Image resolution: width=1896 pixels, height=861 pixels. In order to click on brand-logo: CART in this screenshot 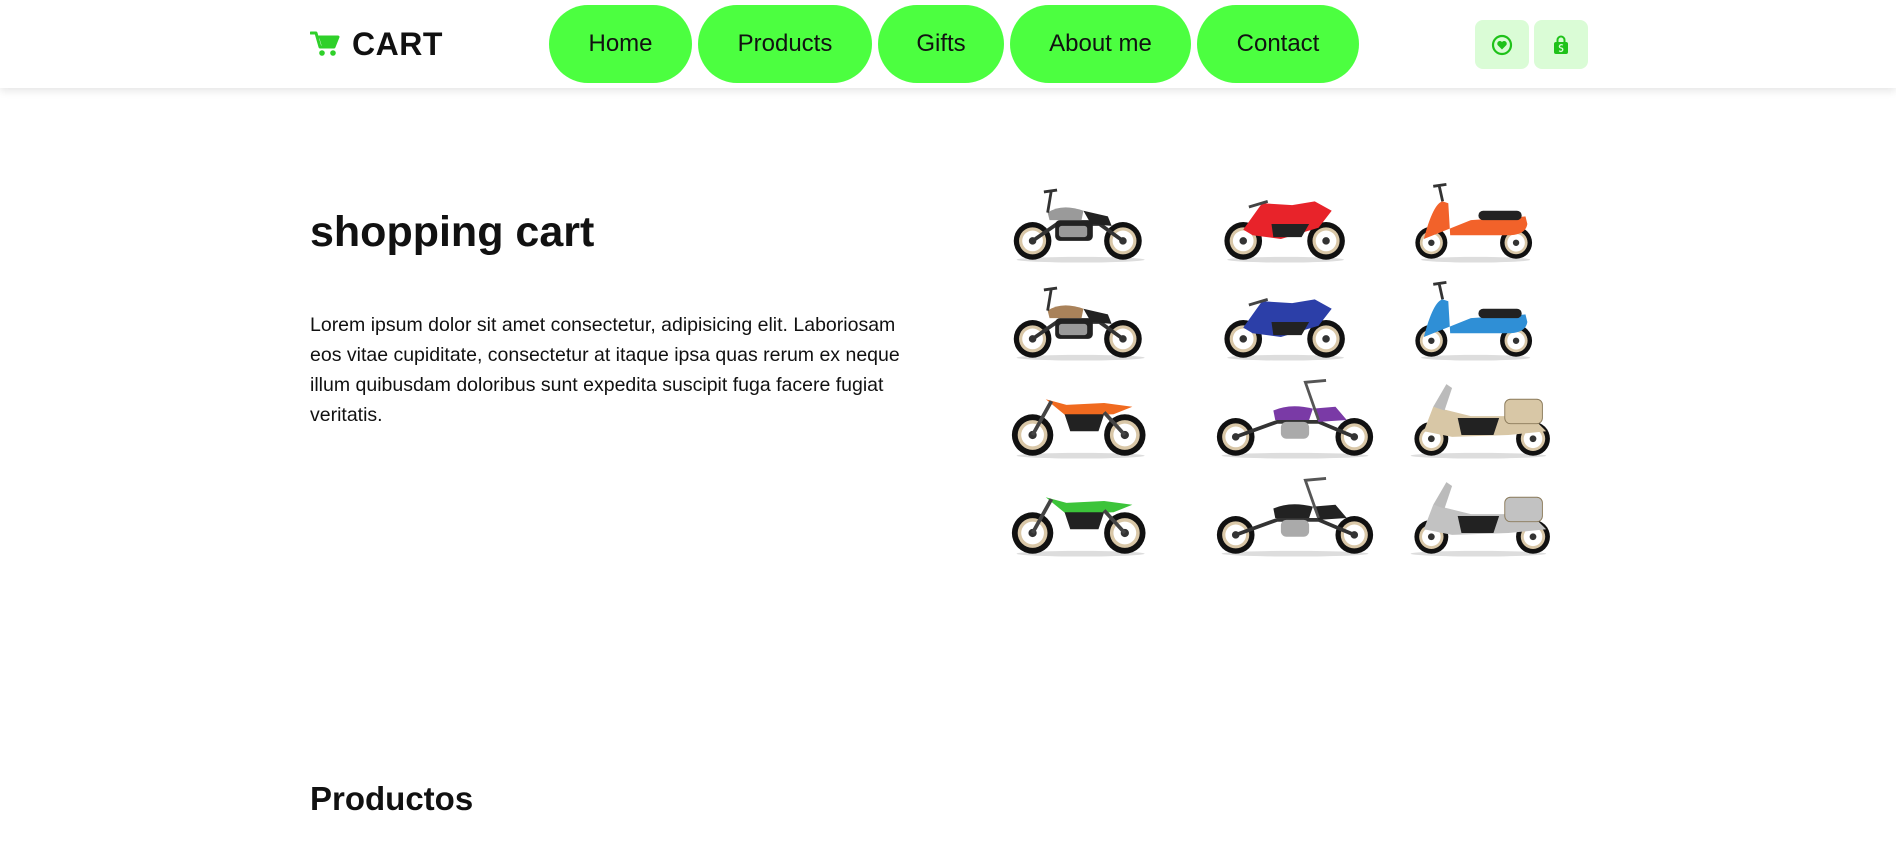, I will do `click(376, 44)`.